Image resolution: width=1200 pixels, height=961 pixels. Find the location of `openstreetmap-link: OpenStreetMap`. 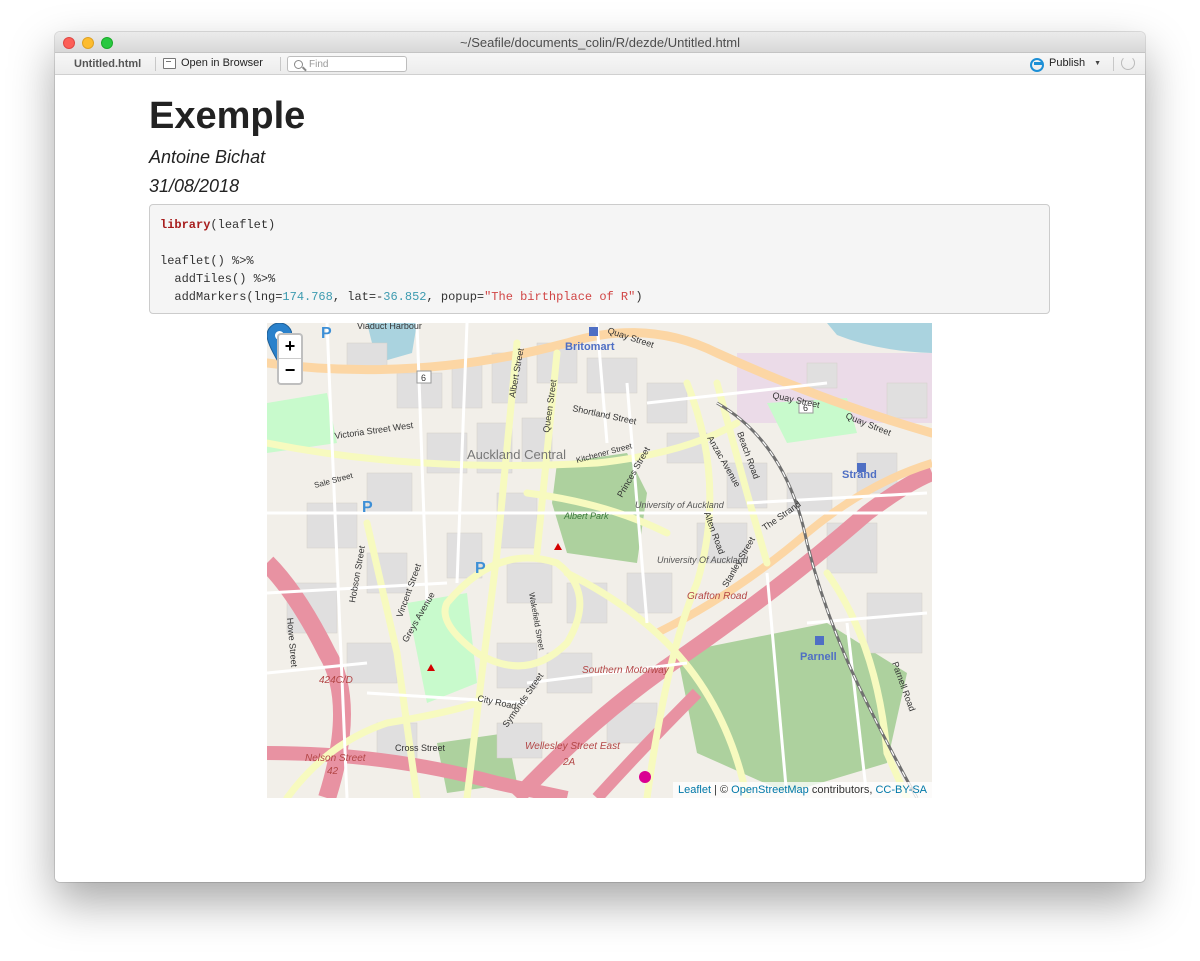

openstreetmap-link: OpenStreetMap is located at coordinates (770, 790).